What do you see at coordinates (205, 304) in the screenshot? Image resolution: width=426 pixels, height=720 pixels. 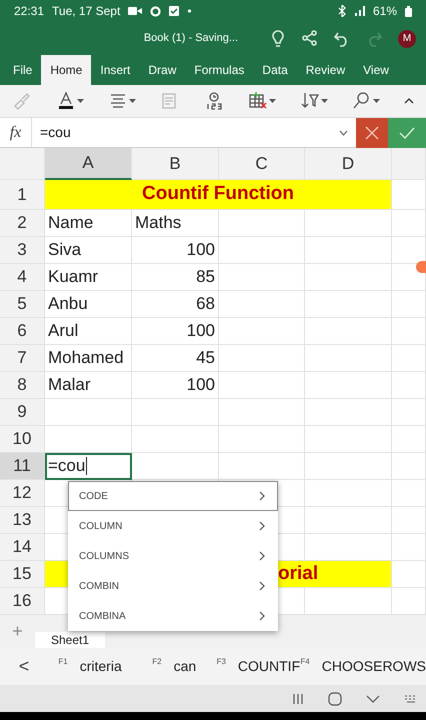 I see `cell-text: 68` at bounding box center [205, 304].